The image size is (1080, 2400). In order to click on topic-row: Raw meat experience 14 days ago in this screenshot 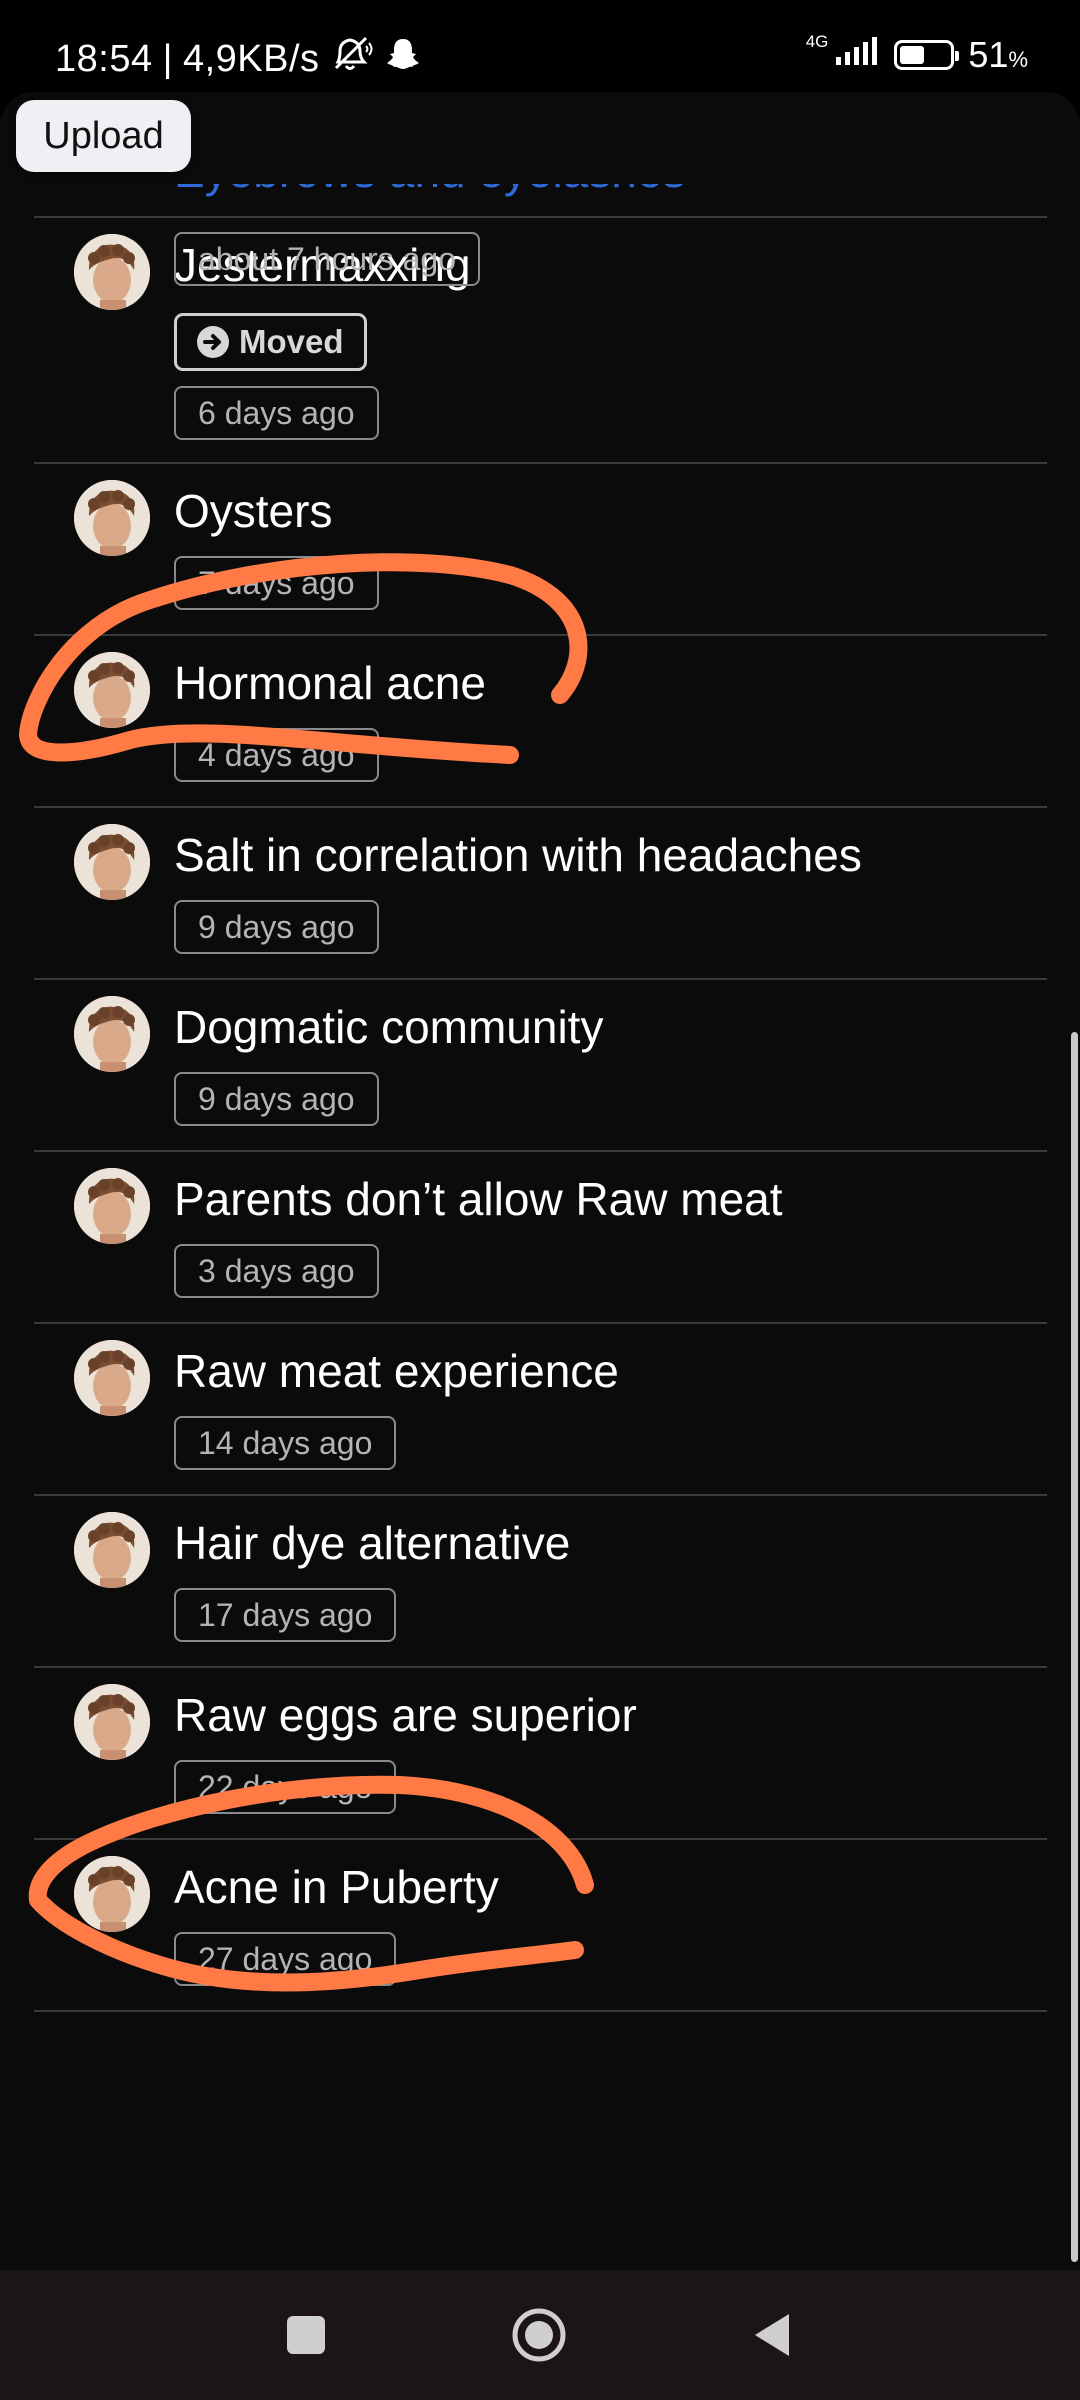, I will do `click(540, 1410)`.